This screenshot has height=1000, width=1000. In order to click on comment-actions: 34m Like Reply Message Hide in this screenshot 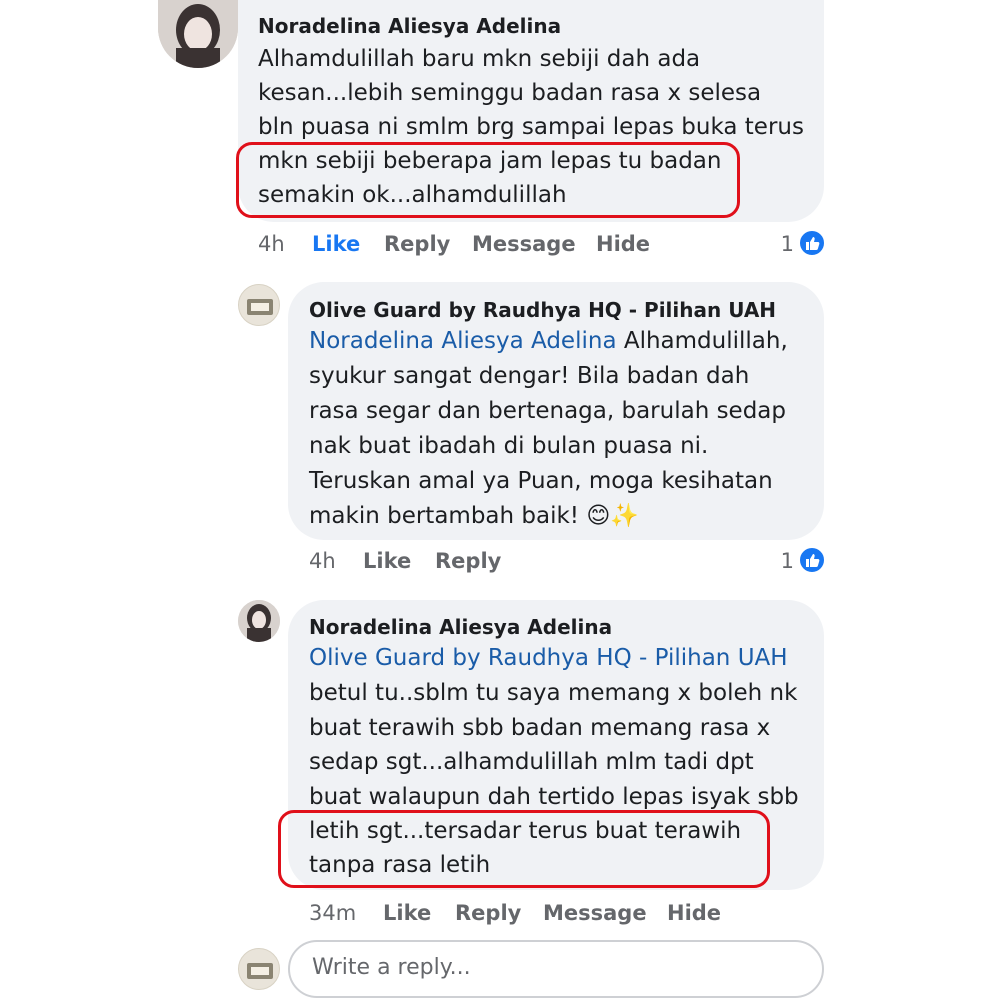, I will do `click(569, 916)`.